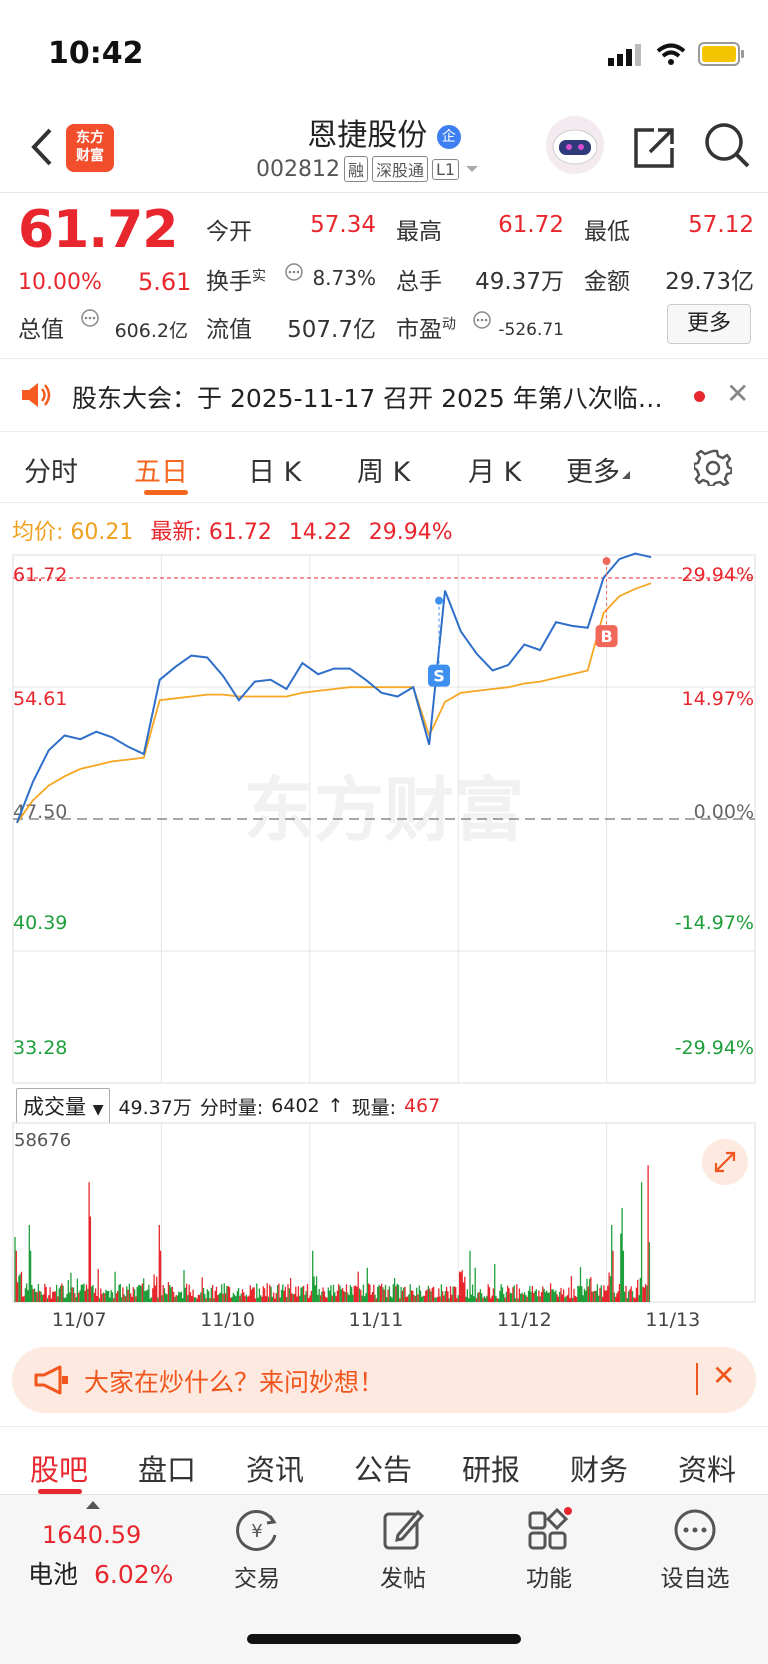 The width and height of the screenshot is (768, 1664). Describe the element at coordinates (383, 1468) in the screenshot. I see `tab-announcements: 公告` at that location.